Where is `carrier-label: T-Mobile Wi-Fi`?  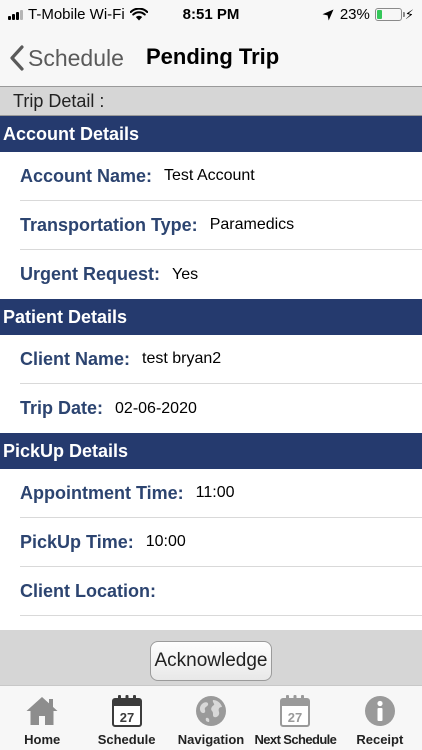
carrier-label: T-Mobile Wi-Fi is located at coordinates (76, 14).